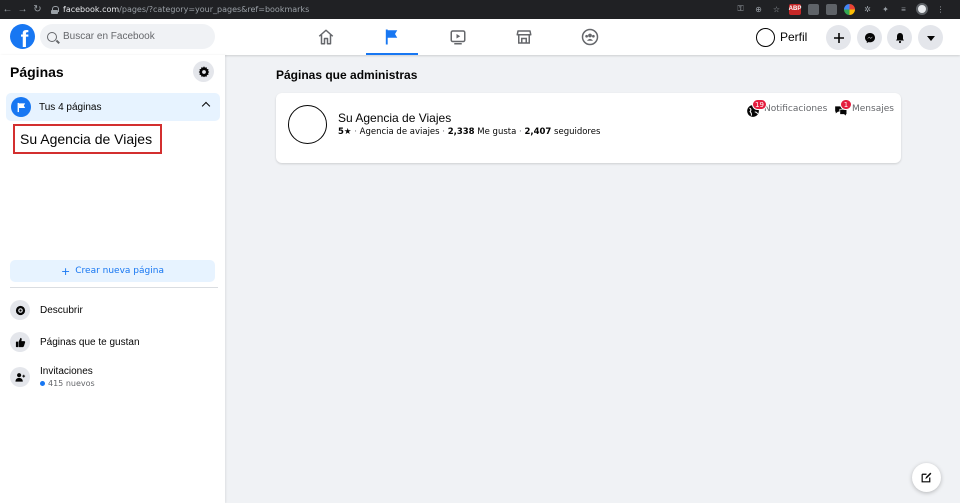 Image resolution: width=960 pixels, height=503 pixels. I want to click on video-icon, so click(458, 37).